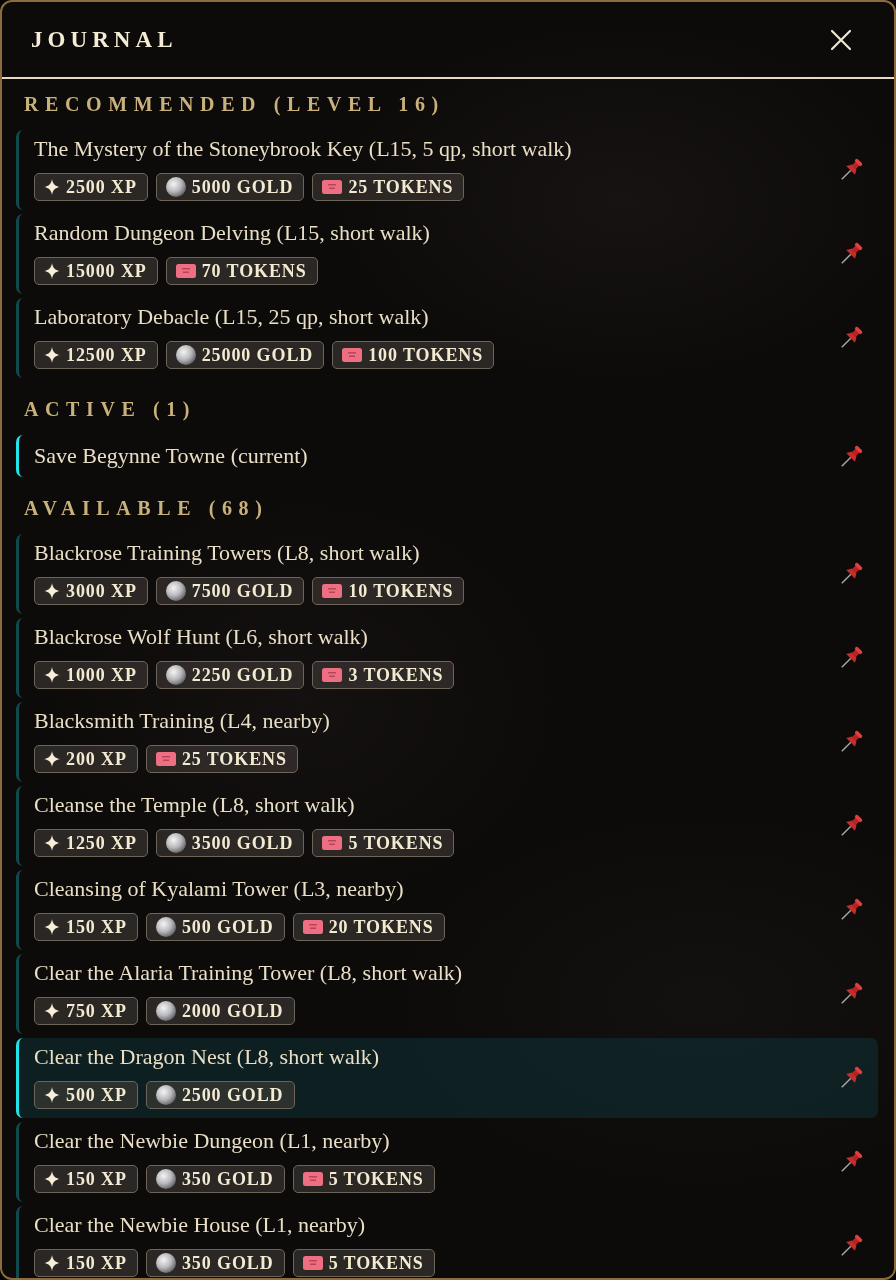 The image size is (896, 1280). Describe the element at coordinates (146, 509) in the screenshot. I see `section-heading: AVAILABLE (68)` at that location.